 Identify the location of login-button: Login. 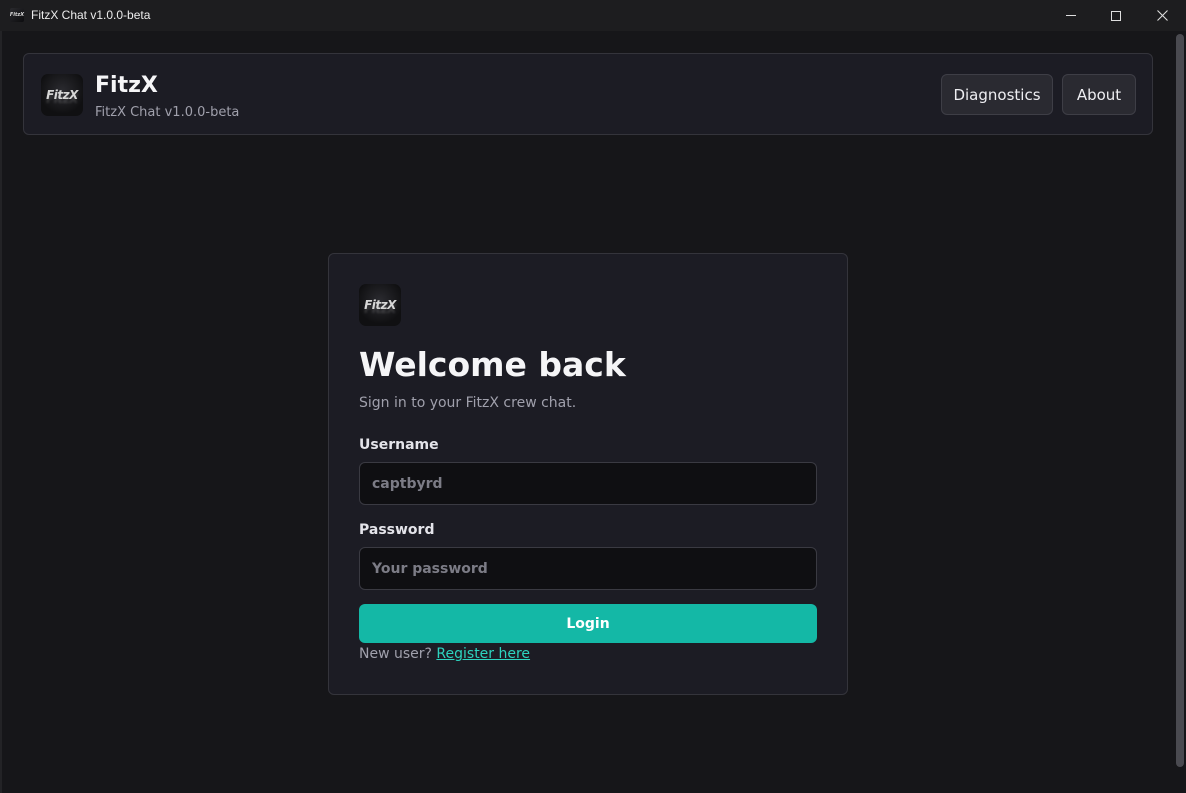
(588, 623).